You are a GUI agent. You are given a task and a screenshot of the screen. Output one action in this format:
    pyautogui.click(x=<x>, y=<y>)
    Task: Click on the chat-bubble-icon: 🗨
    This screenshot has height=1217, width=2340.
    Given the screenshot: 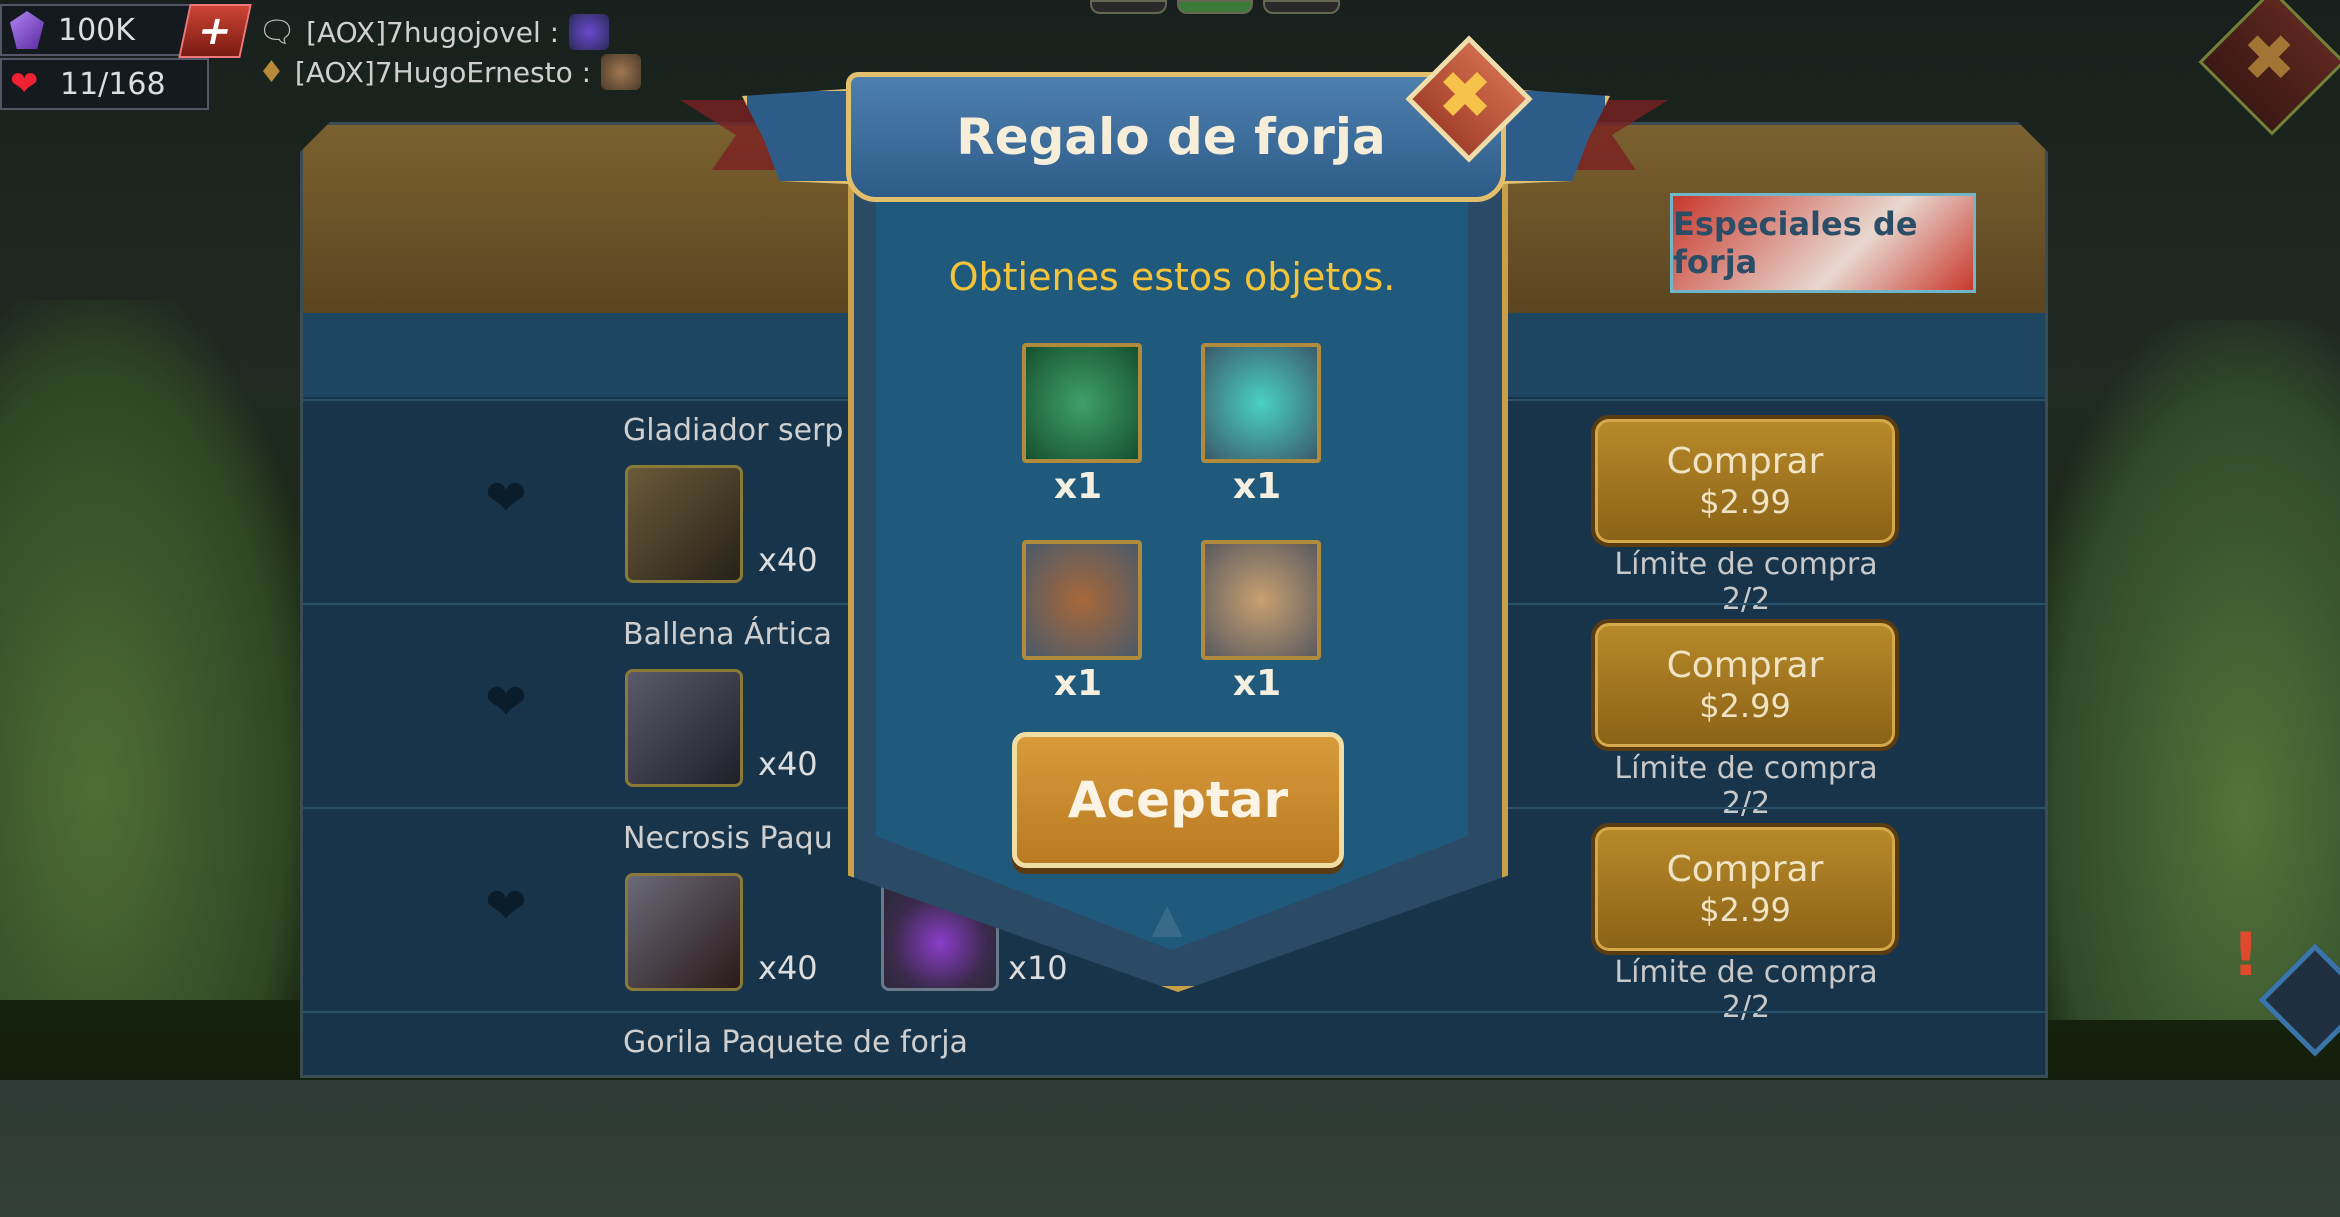 What is the action you would take?
    pyautogui.click(x=277, y=32)
    